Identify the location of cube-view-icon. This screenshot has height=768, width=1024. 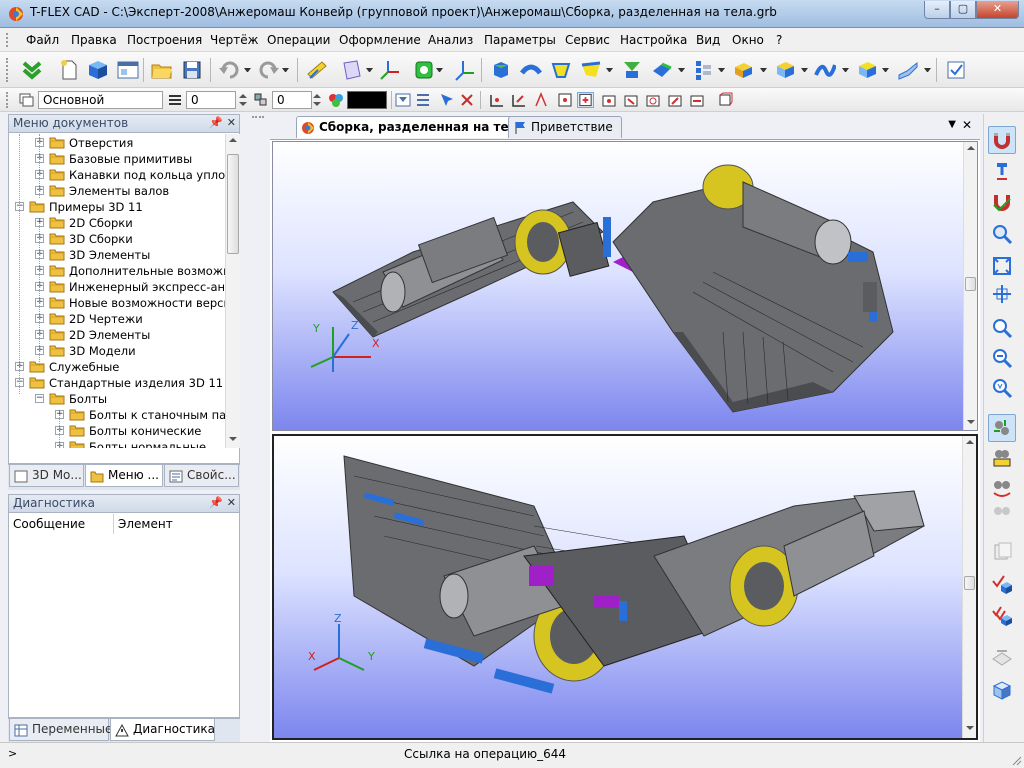
(1002, 690).